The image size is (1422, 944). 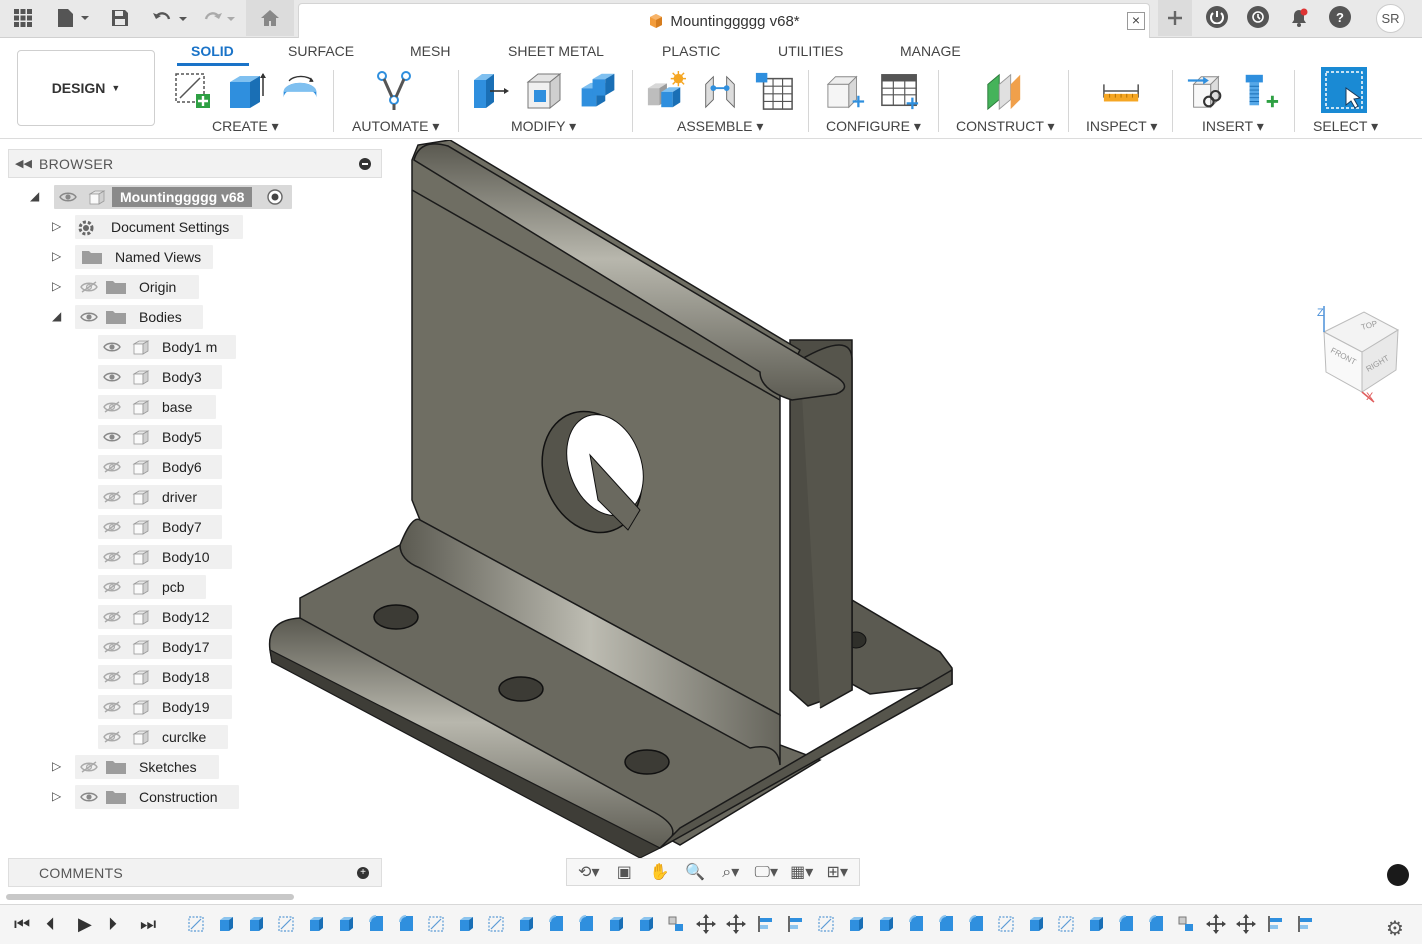 What do you see at coordinates (157, 407) in the screenshot?
I see `body-node-box: base` at bounding box center [157, 407].